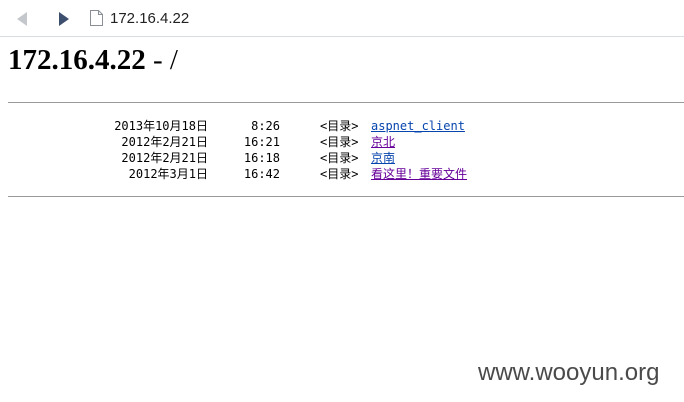 Image resolution: width=684 pixels, height=402 pixels. What do you see at coordinates (569, 372) in the screenshot?
I see `watermark: www.wooyun.org` at bounding box center [569, 372].